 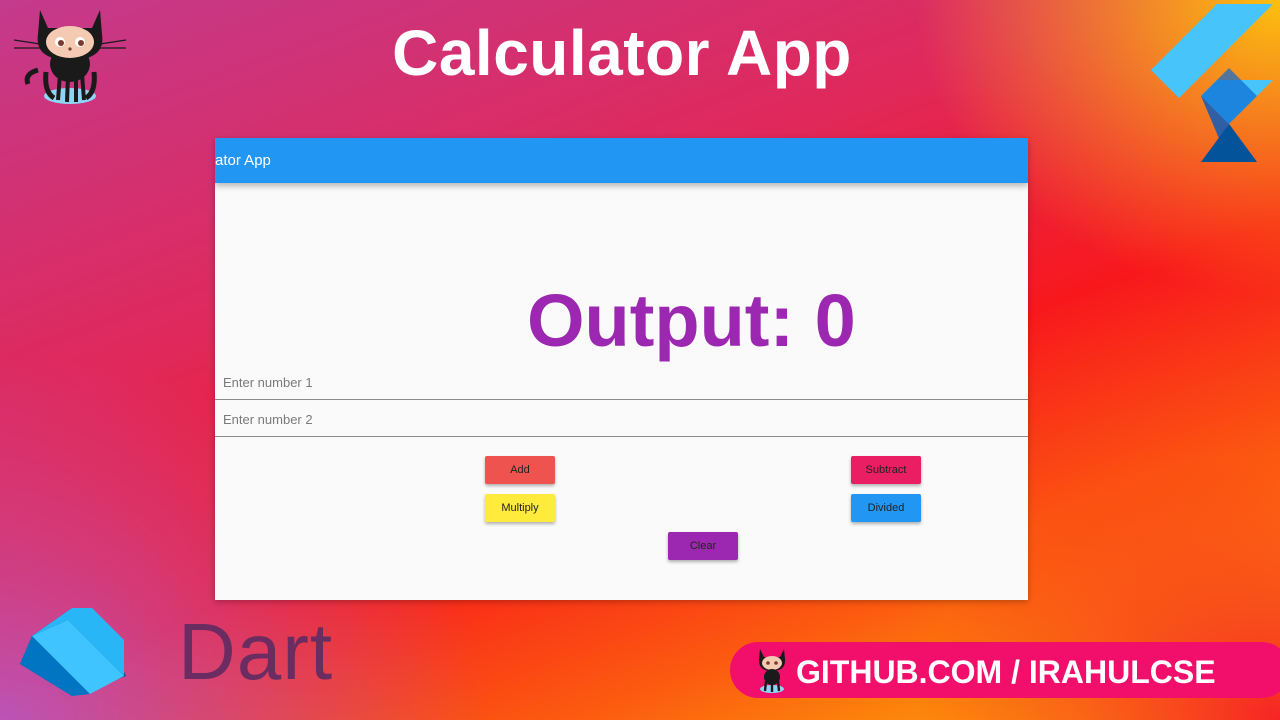 What do you see at coordinates (622, 53) in the screenshot?
I see `page-title: Calculator App` at bounding box center [622, 53].